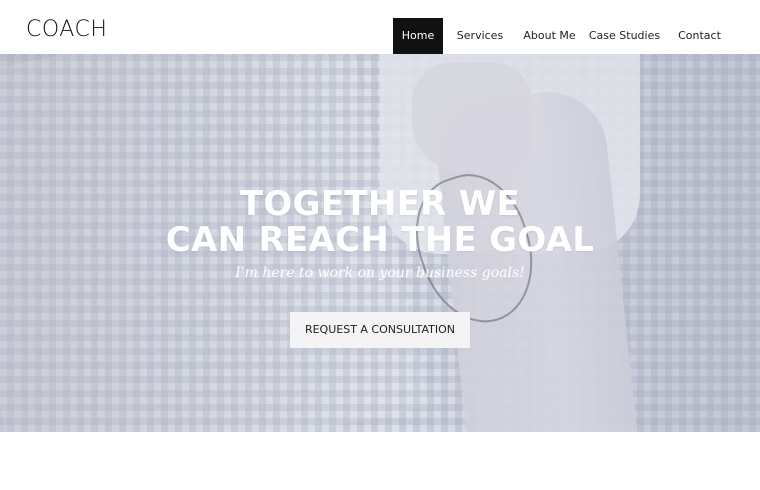 The image size is (760, 490). I want to click on hero-subtitle: I'm here to work on your business goals!, so click(380, 273).